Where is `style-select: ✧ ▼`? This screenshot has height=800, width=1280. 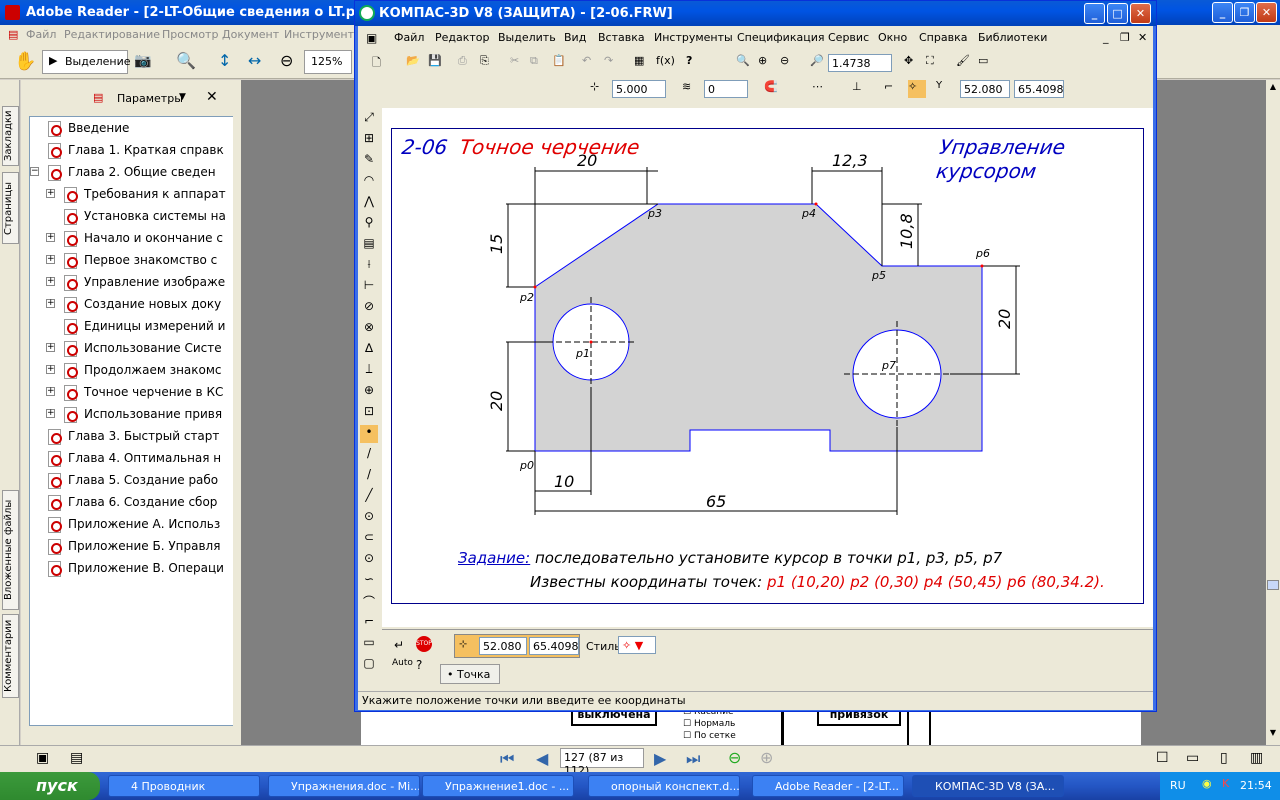
style-select: ✧ ▼ is located at coordinates (637, 645).